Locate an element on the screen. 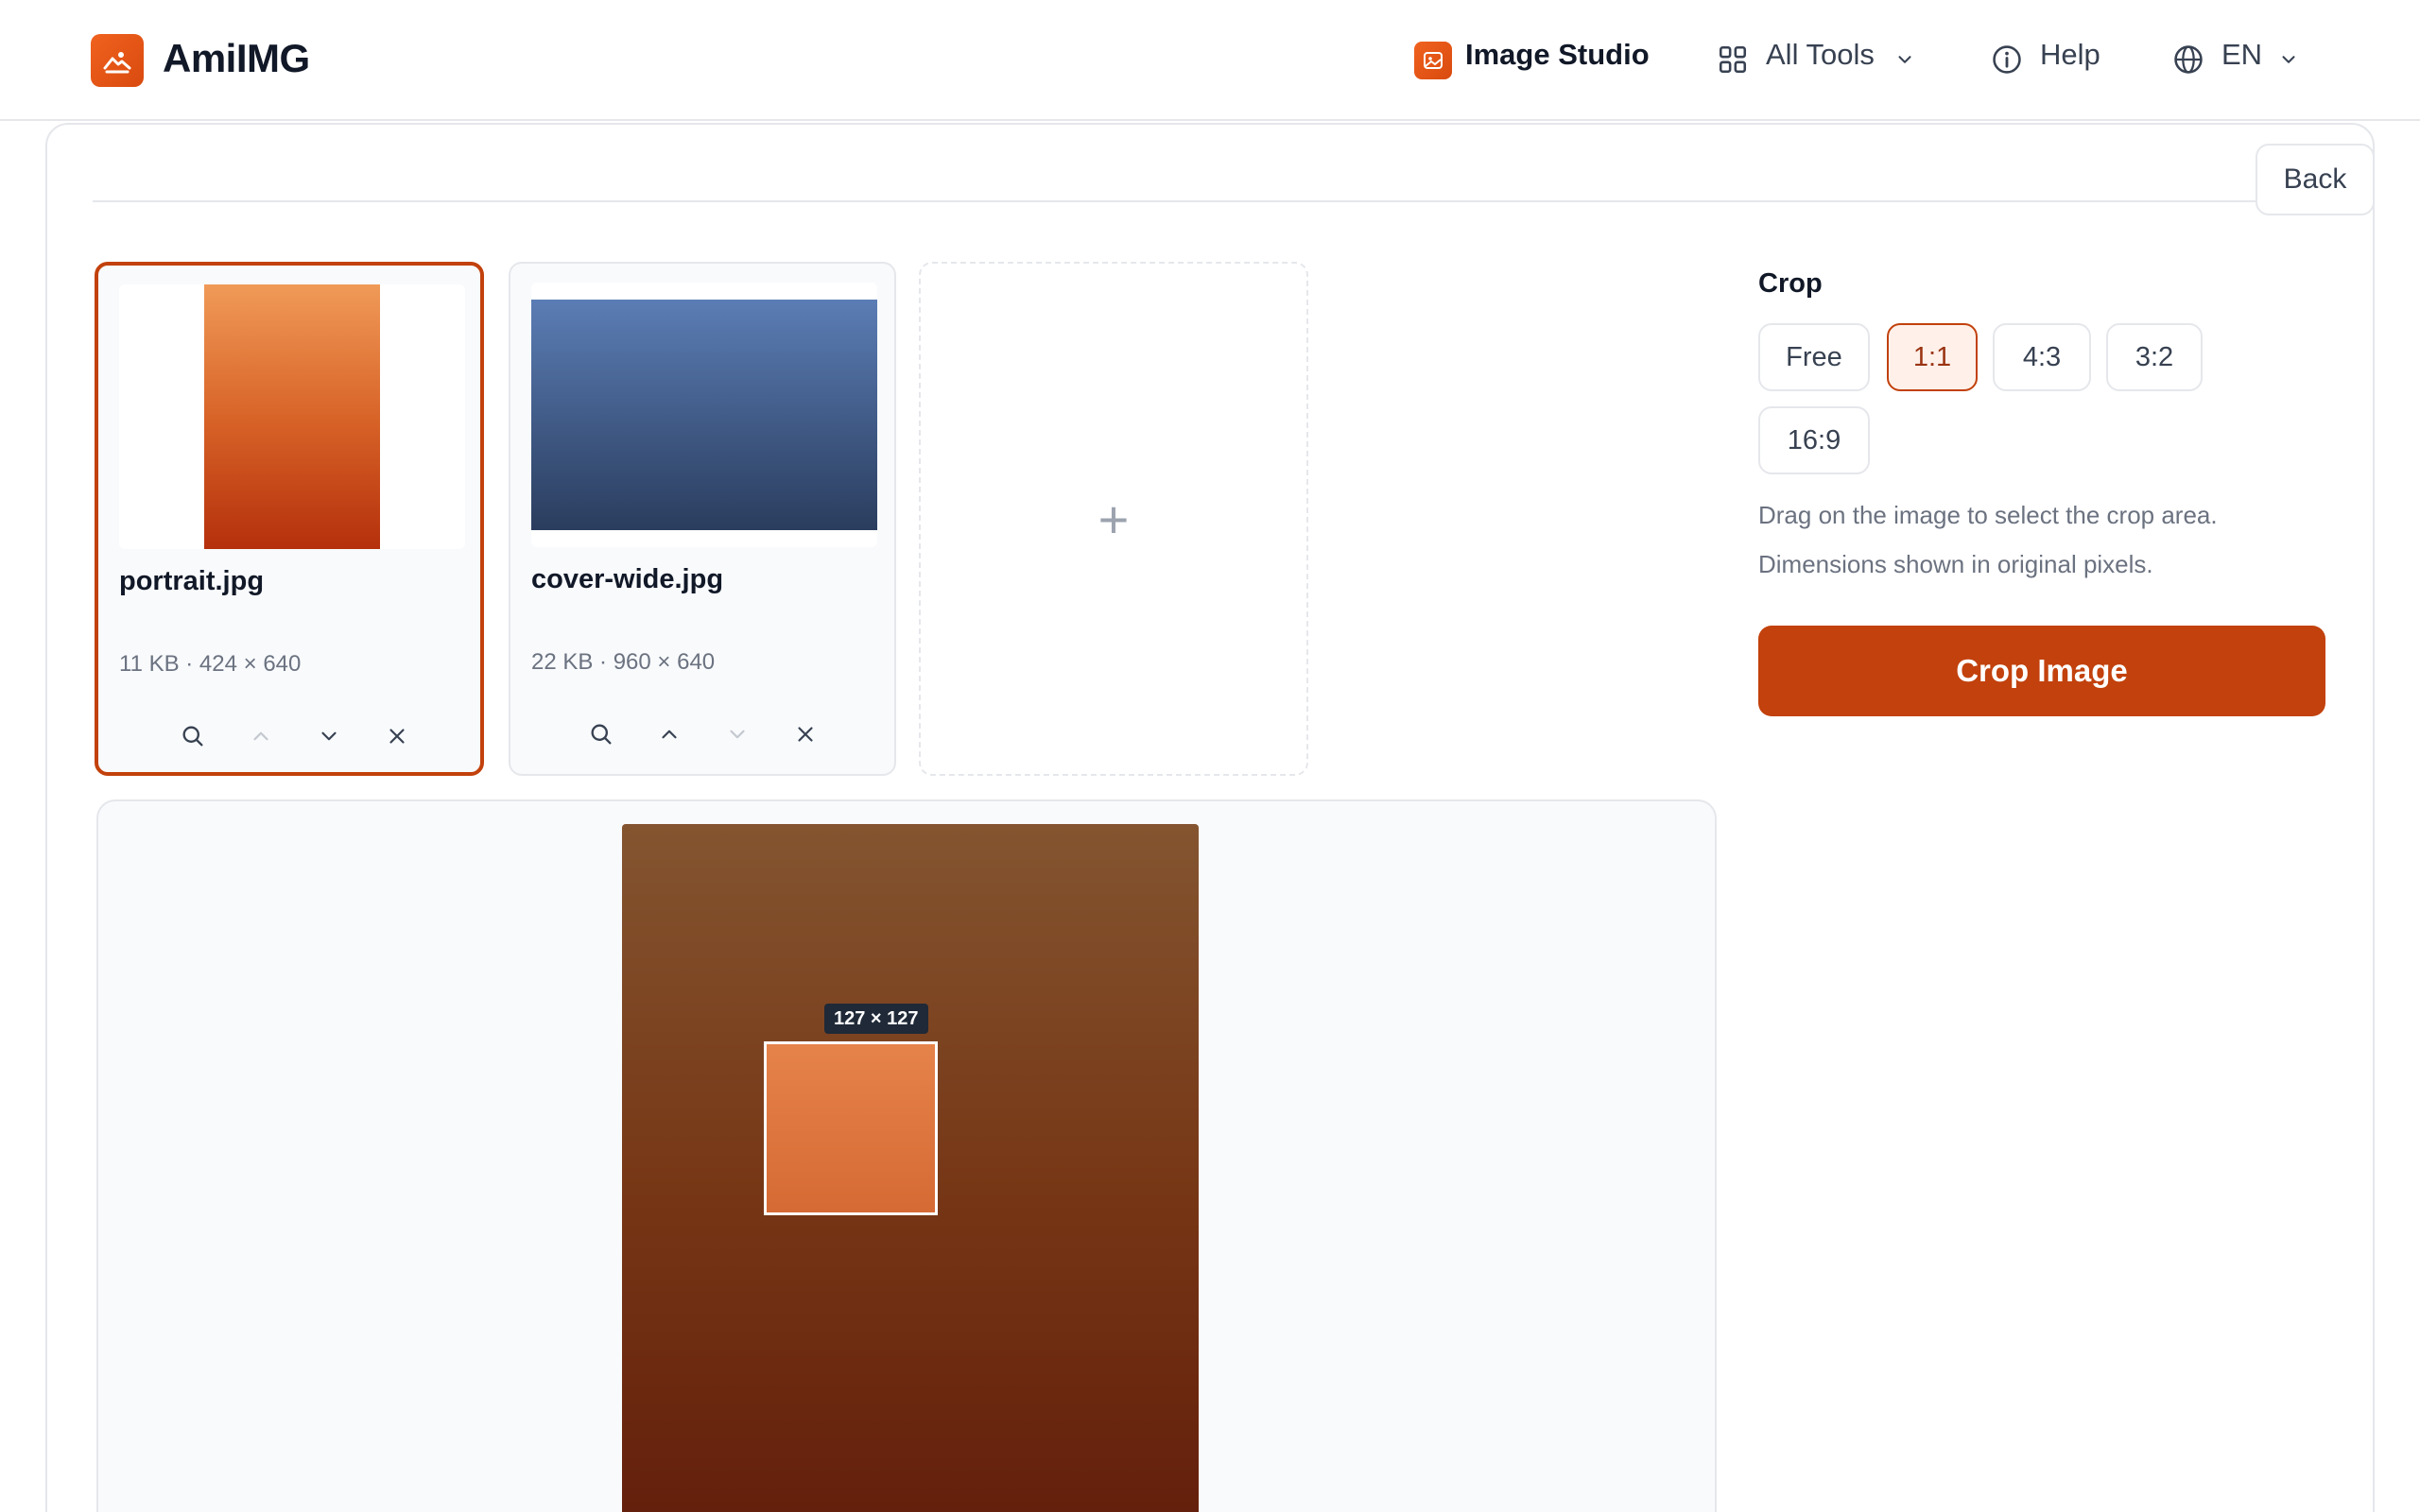 This screenshot has width=2420, height=1512. crop-image-button: Crop Image is located at coordinates (2042, 671).